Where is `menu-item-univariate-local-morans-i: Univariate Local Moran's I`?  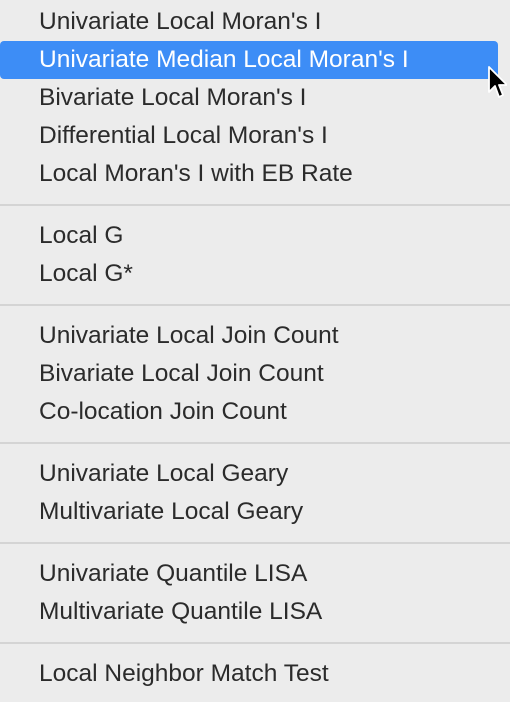
menu-item-univariate-local-morans-i: Univariate Local Moran's I is located at coordinates (252, 22).